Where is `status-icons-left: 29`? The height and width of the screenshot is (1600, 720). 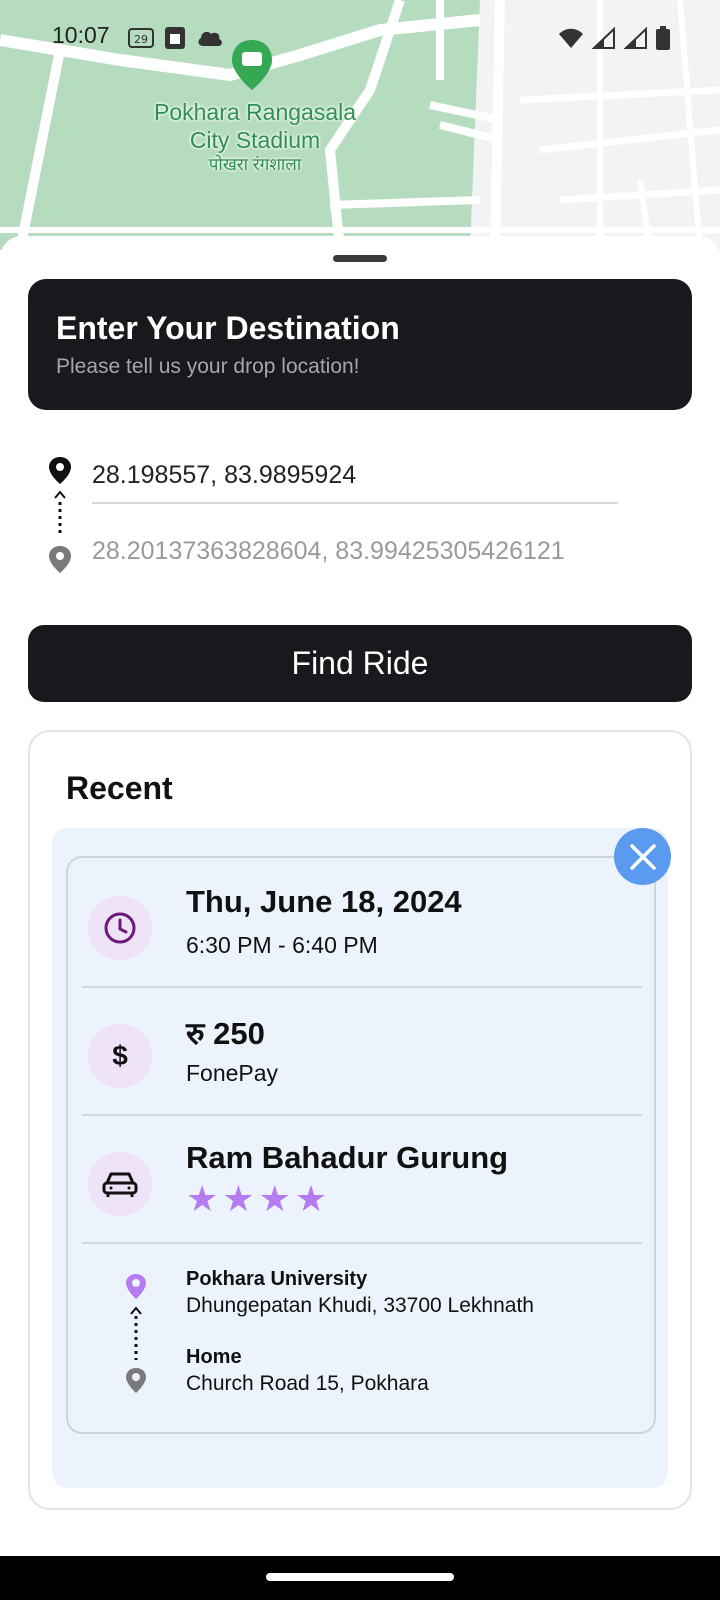
status-icons-left: 29 is located at coordinates (176, 40).